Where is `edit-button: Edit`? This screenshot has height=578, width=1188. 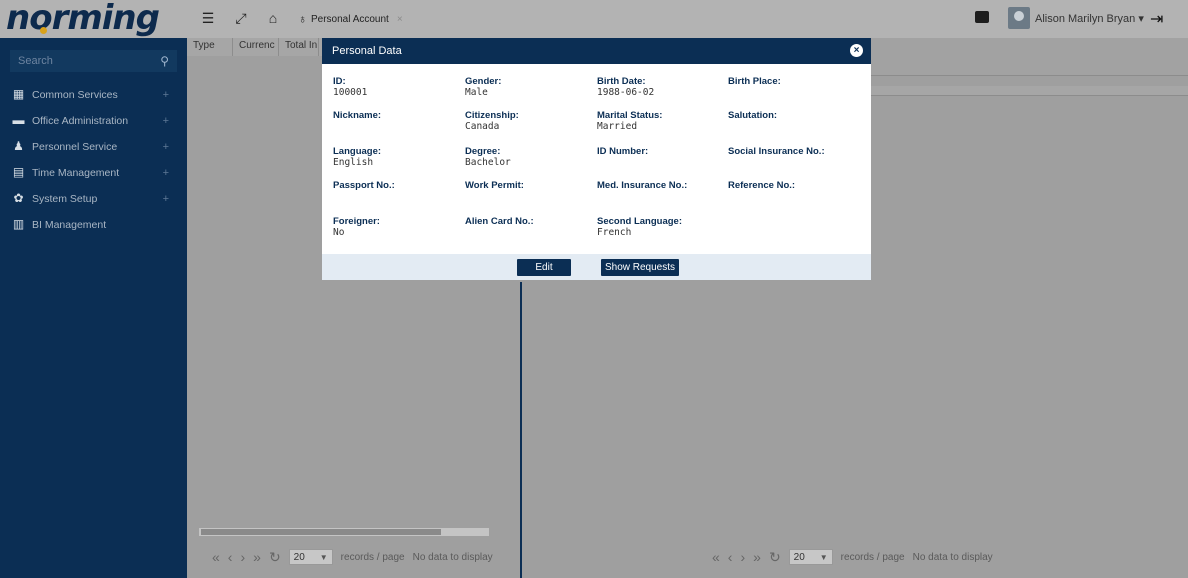
edit-button: Edit is located at coordinates (544, 267).